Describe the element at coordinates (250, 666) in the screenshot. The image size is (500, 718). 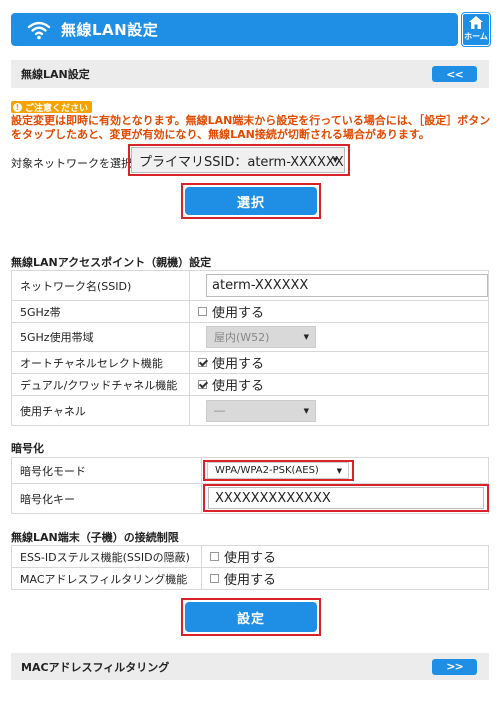
I see `mac-filtering-bar: MACアドレスフィルタリング >>` at that location.